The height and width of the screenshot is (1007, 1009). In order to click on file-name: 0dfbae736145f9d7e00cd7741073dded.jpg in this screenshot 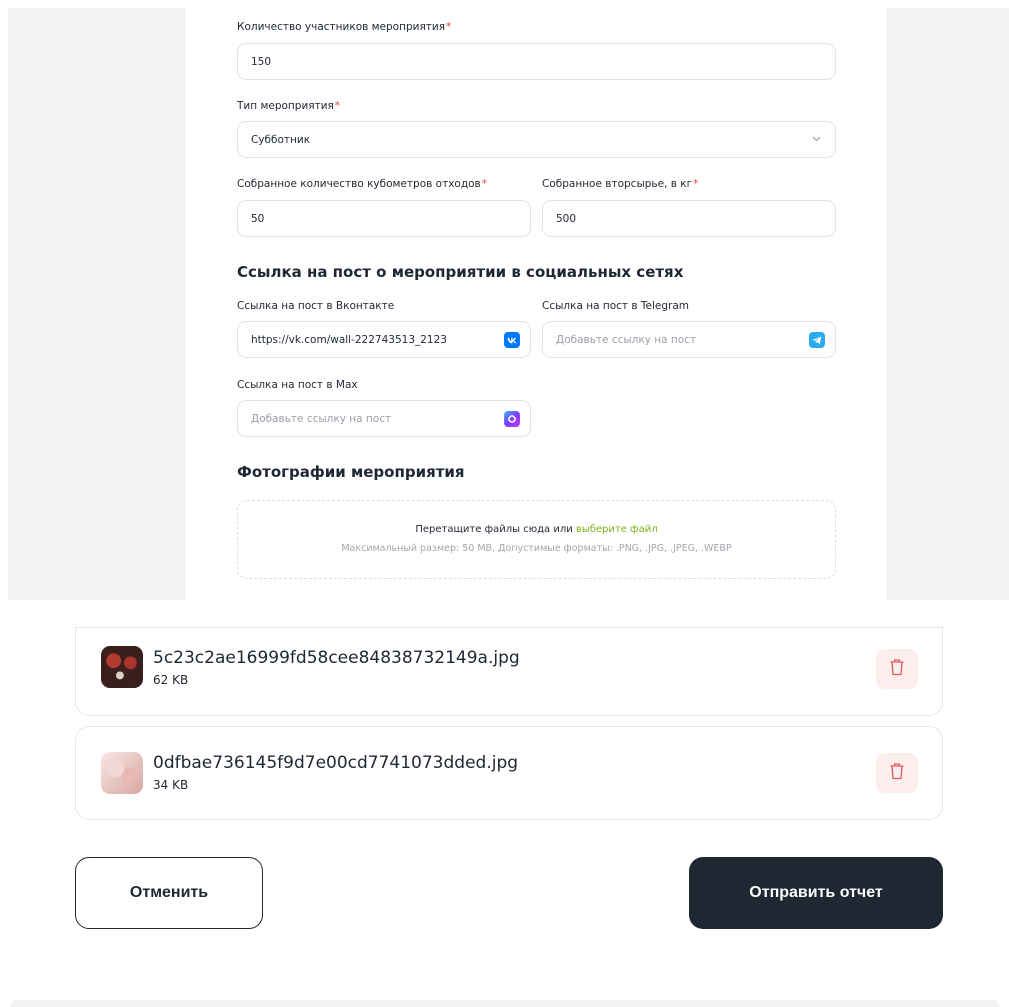, I will do `click(336, 763)`.